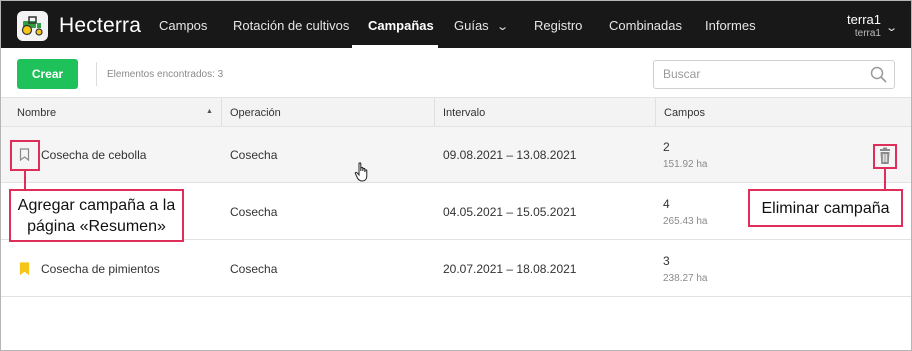 This screenshot has height=351, width=912. What do you see at coordinates (401, 25) in the screenshot?
I see `nav-item-campanas: Campañas` at bounding box center [401, 25].